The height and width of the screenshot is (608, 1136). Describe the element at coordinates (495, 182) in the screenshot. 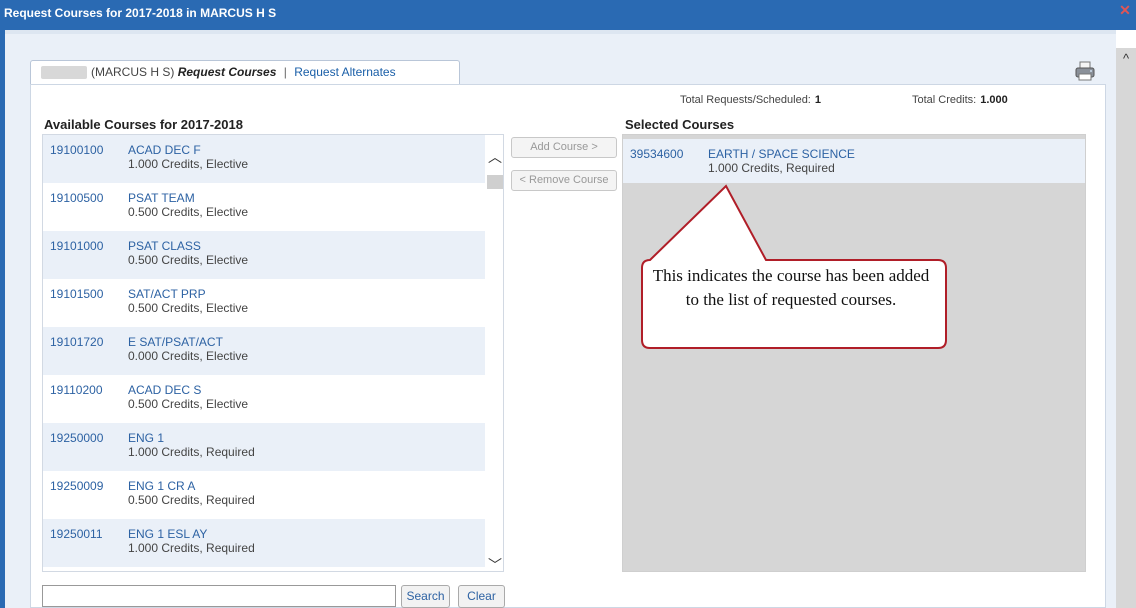

I see `scroll-thumb` at that location.